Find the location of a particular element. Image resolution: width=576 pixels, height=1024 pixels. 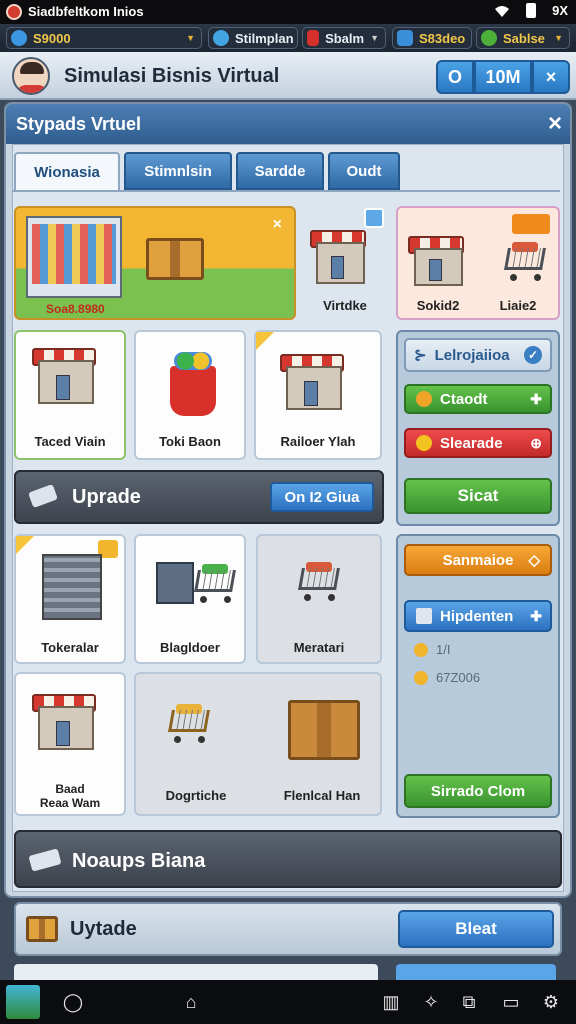

battery-icon is located at coordinates (531, 10).